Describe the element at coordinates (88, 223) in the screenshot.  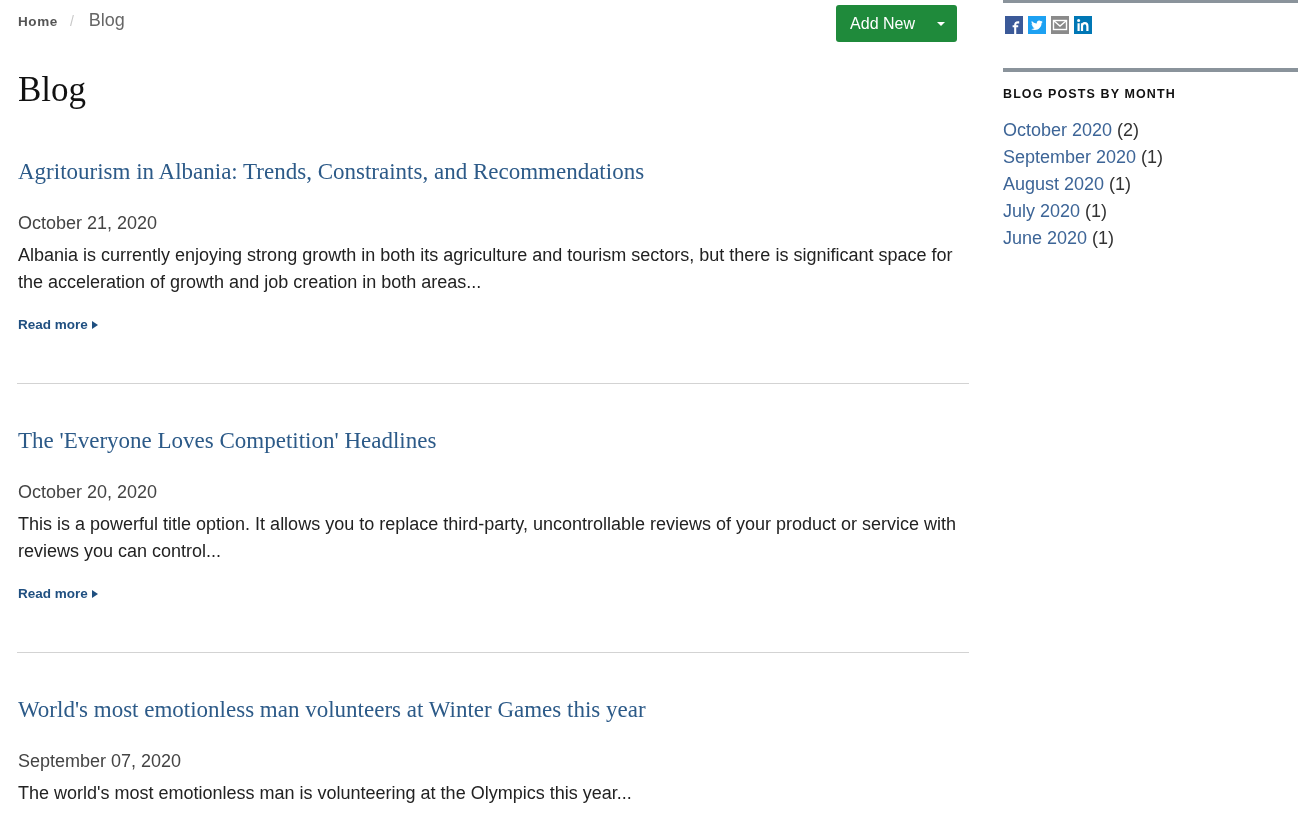
I see `post-date: October 21, 2020` at that location.